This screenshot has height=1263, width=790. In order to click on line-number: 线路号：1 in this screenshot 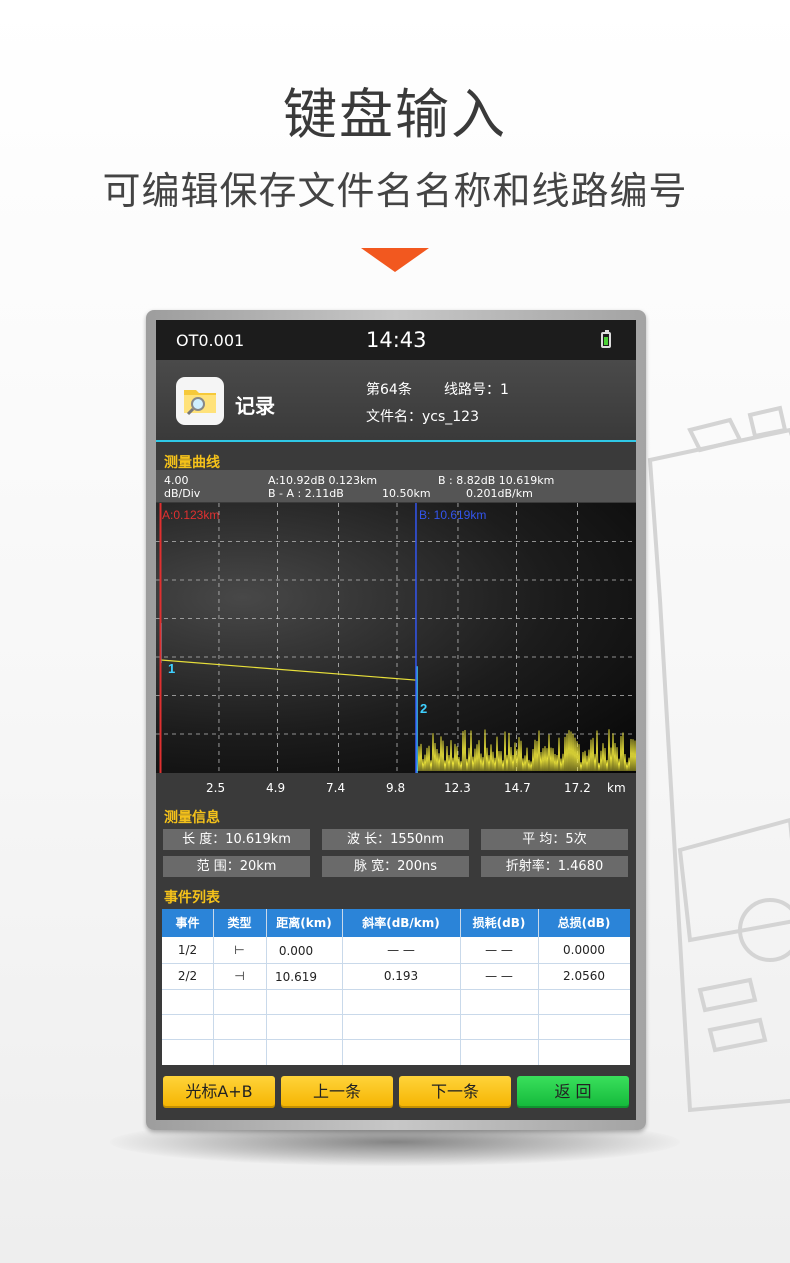, I will do `click(476, 389)`.